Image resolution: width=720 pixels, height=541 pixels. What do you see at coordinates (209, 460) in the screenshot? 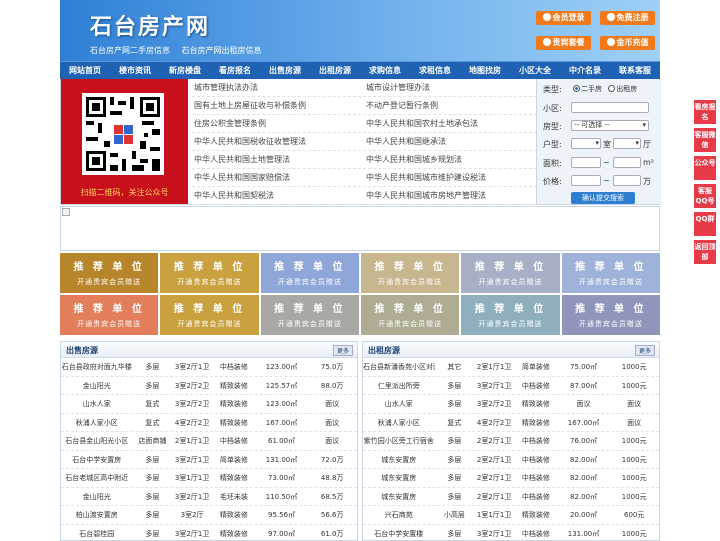
I see `listing-row: 石台中学安置房多层3室2厅1卫简单装修131.00㎡72.0万` at bounding box center [209, 460].